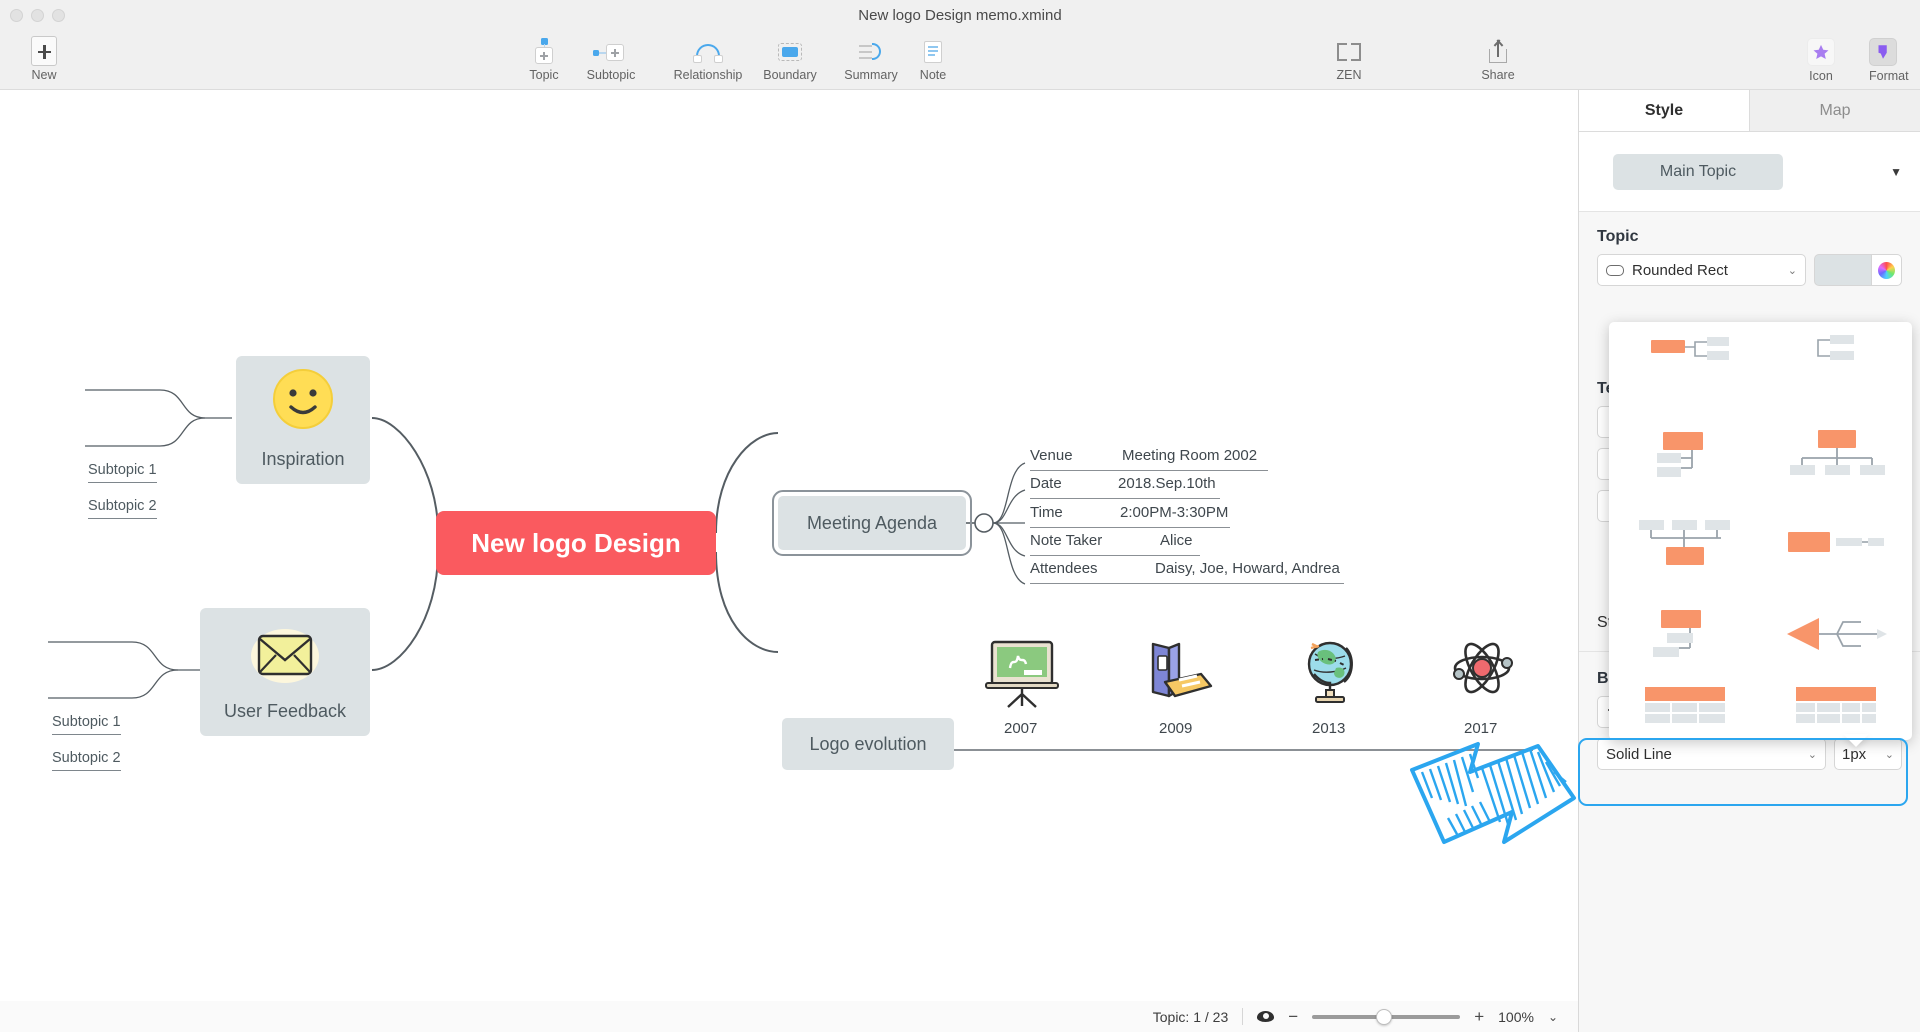  Describe the element at coordinates (1177, 676) in the screenshot. I see `books-icon` at that location.